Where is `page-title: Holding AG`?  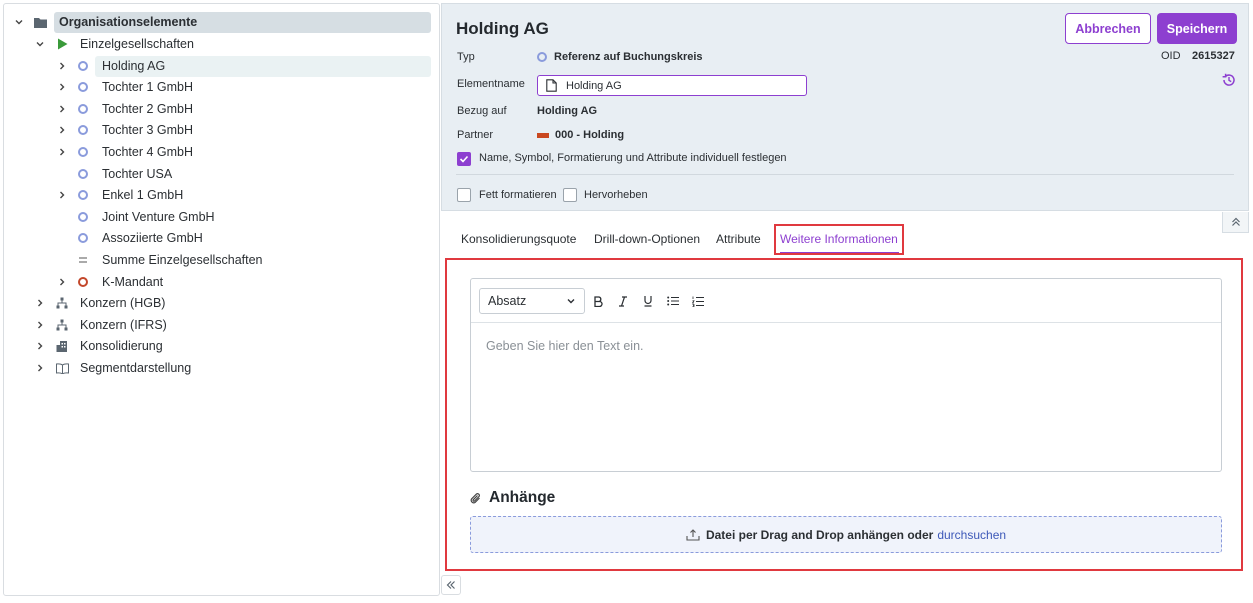
page-title: Holding AG is located at coordinates (502, 28).